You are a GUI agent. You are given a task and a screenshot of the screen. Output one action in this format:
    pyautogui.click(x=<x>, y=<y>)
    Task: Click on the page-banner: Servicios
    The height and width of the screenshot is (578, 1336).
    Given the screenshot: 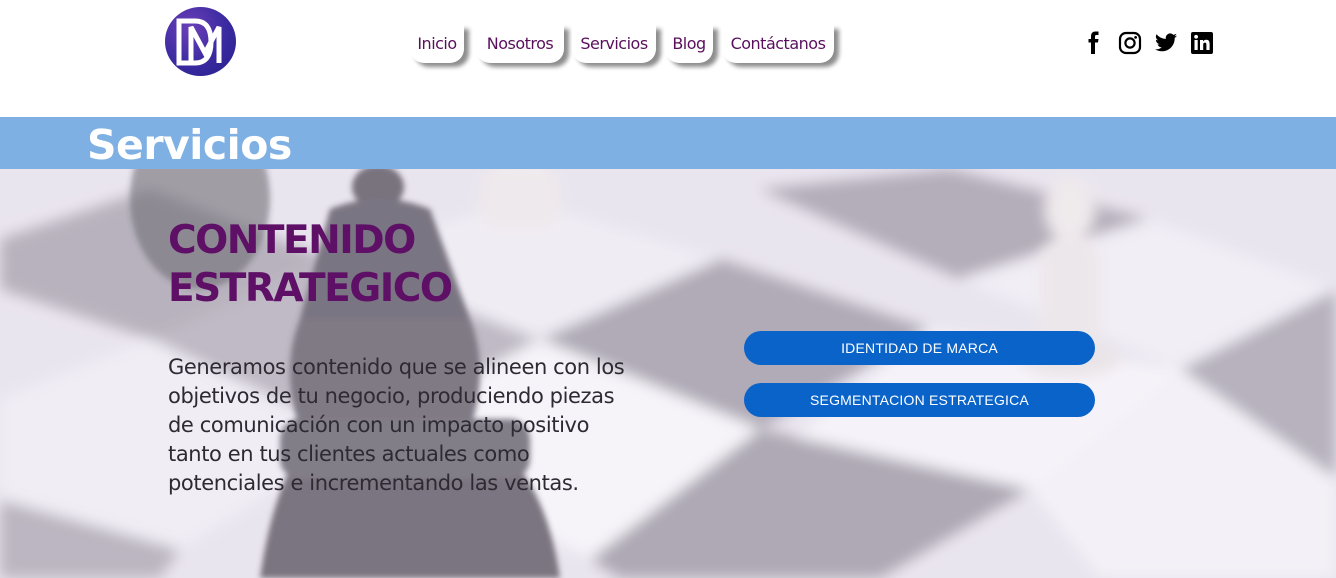 What is the action you would take?
    pyautogui.click(x=668, y=143)
    